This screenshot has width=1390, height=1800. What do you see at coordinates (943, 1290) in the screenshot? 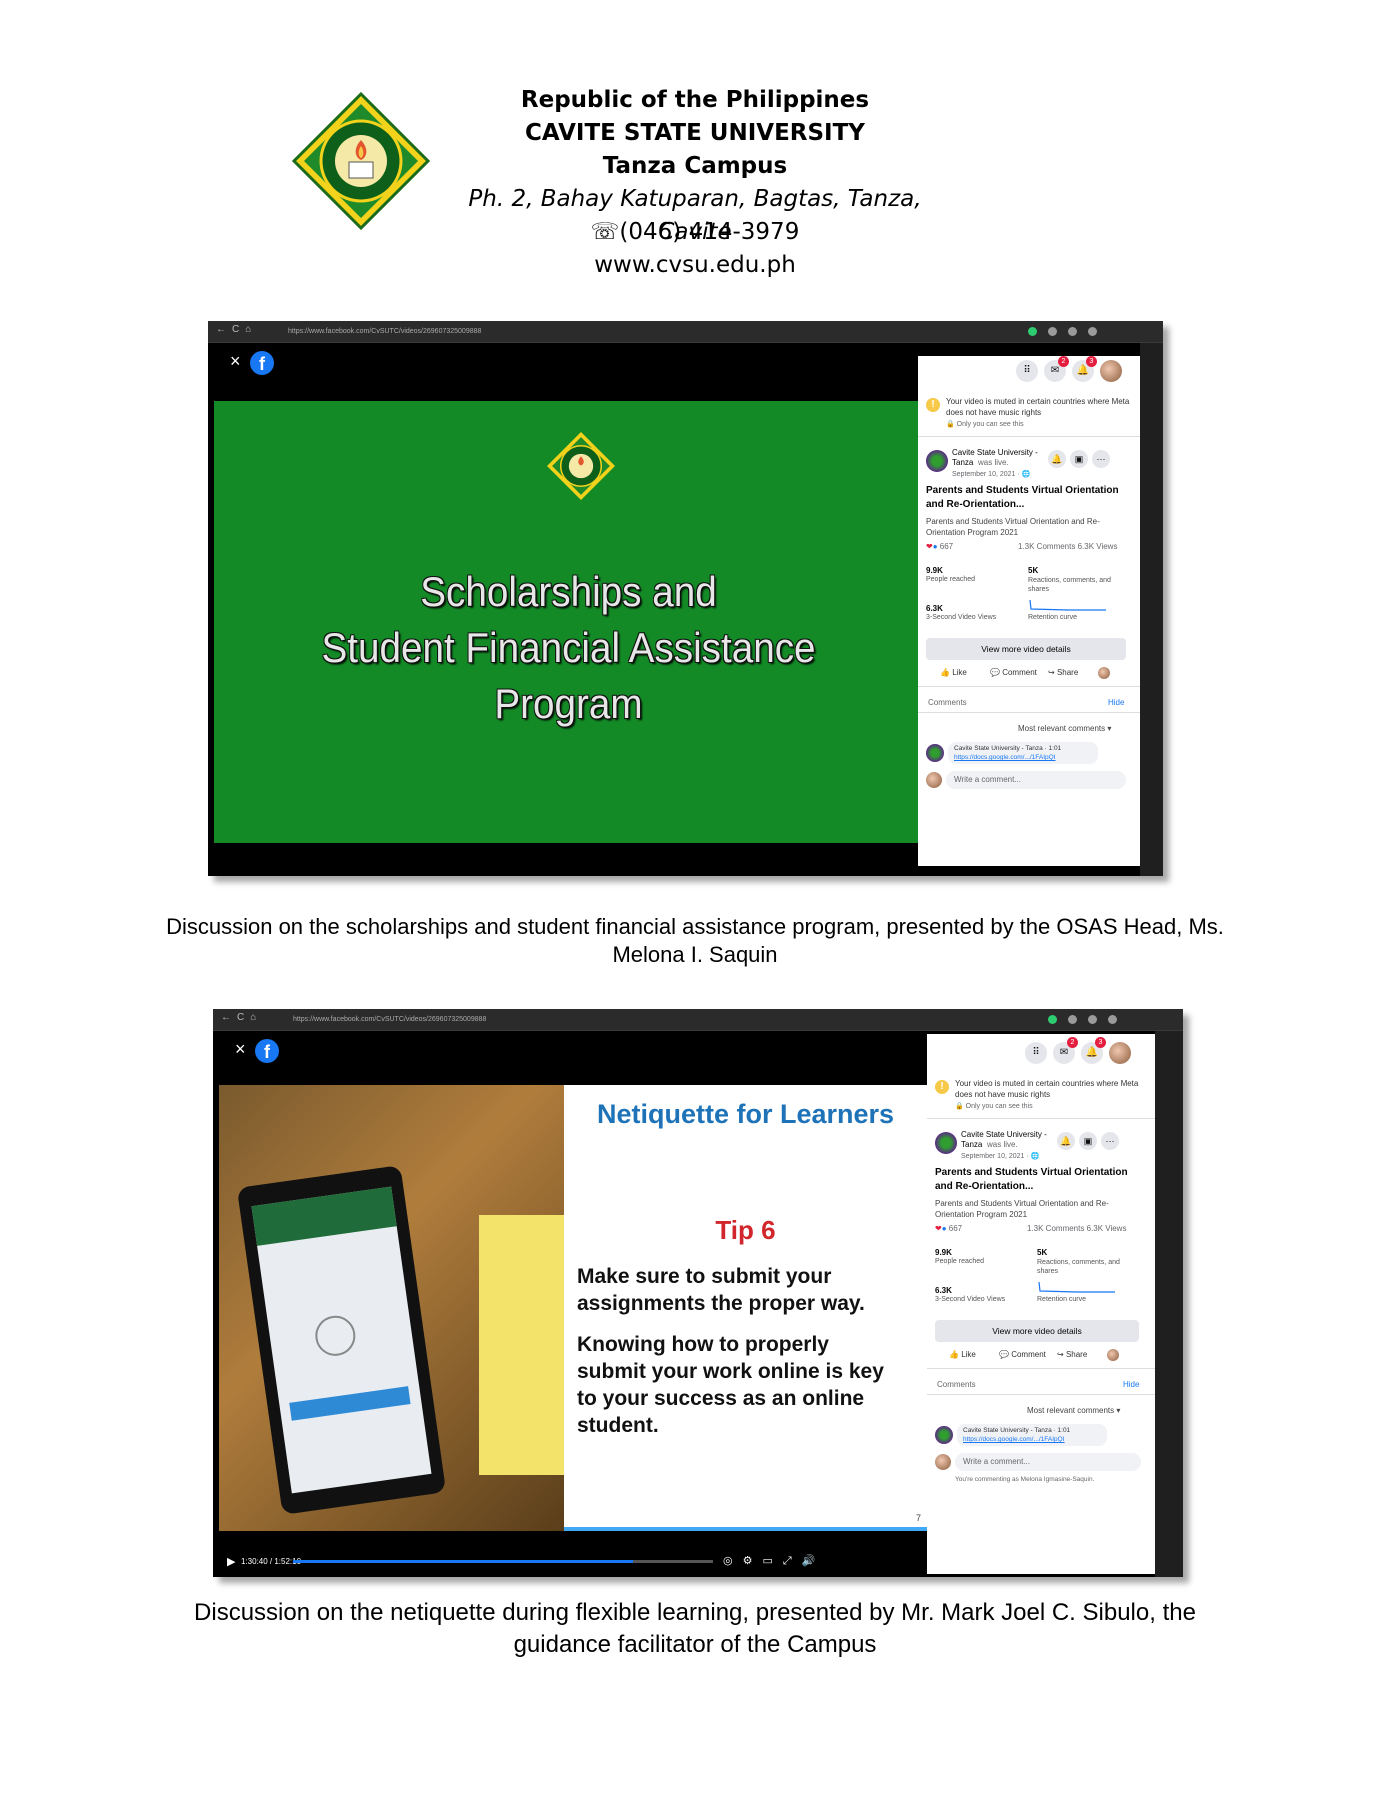
I see `stat-views-value: 6.3K` at bounding box center [943, 1290].